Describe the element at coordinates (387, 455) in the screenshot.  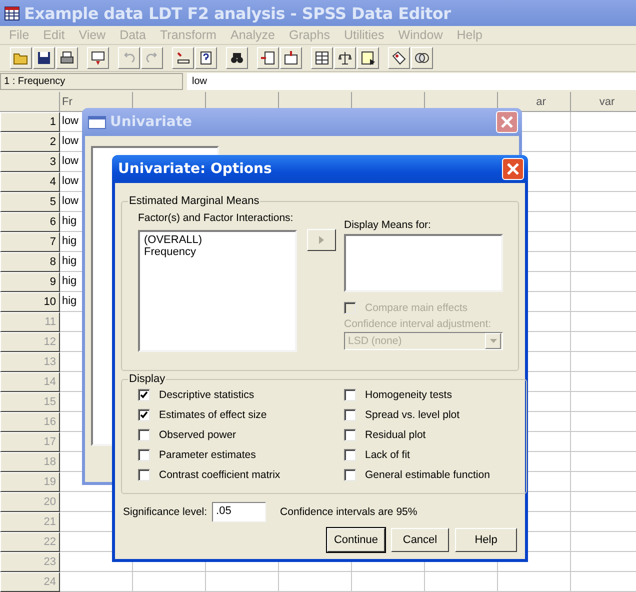
I see `checkbox-label: Lack of fit` at that location.